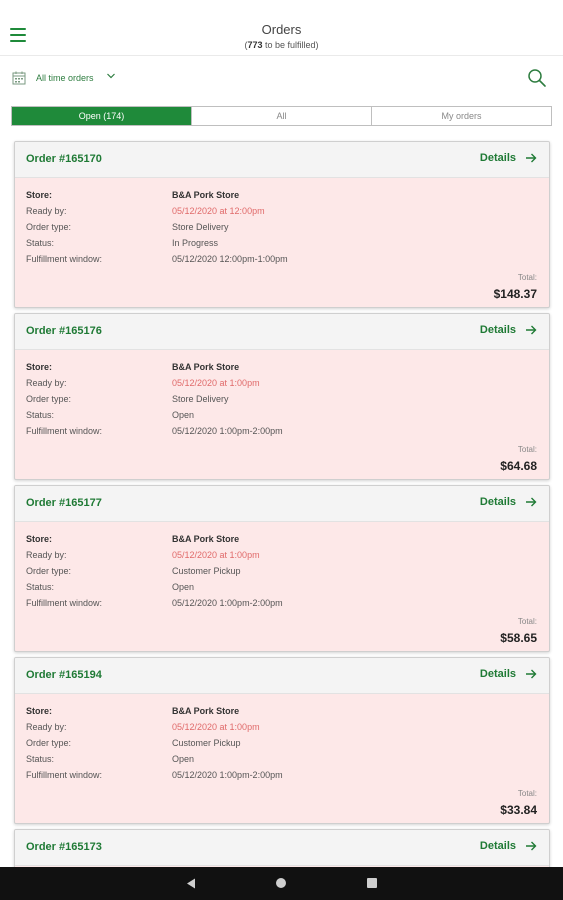 The height and width of the screenshot is (900, 563). What do you see at coordinates (64, 159) in the screenshot?
I see `order-number: Order #165170` at bounding box center [64, 159].